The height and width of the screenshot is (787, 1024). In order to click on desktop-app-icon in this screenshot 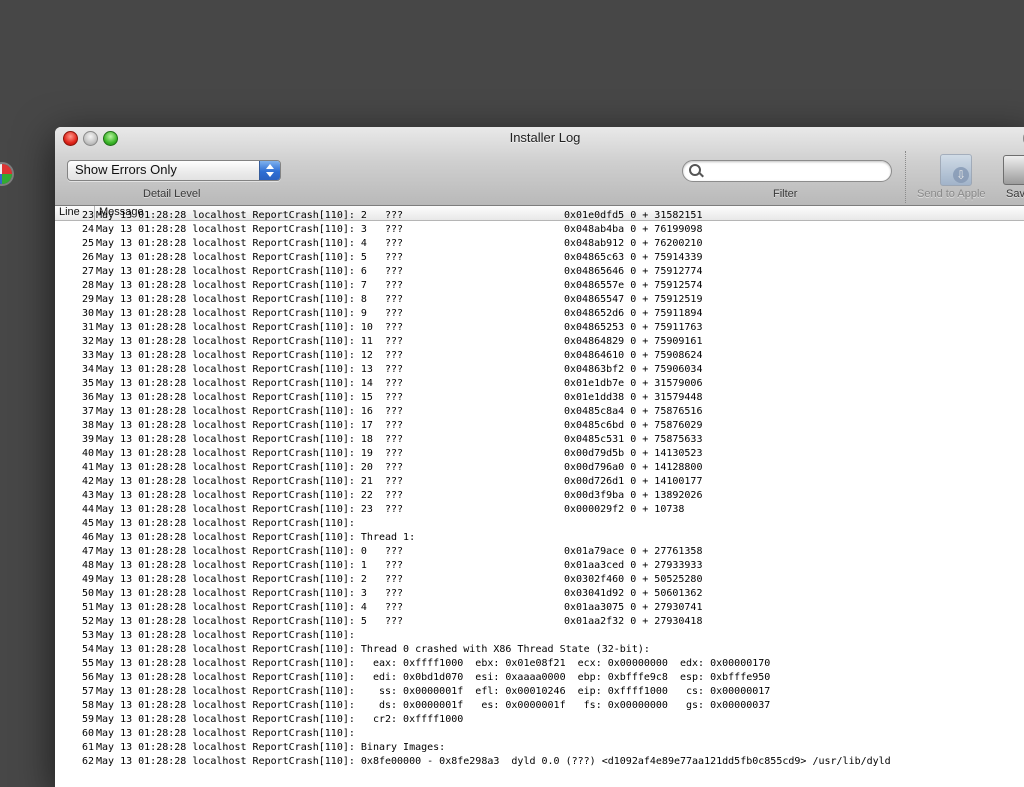, I will do `click(6, 174)`.